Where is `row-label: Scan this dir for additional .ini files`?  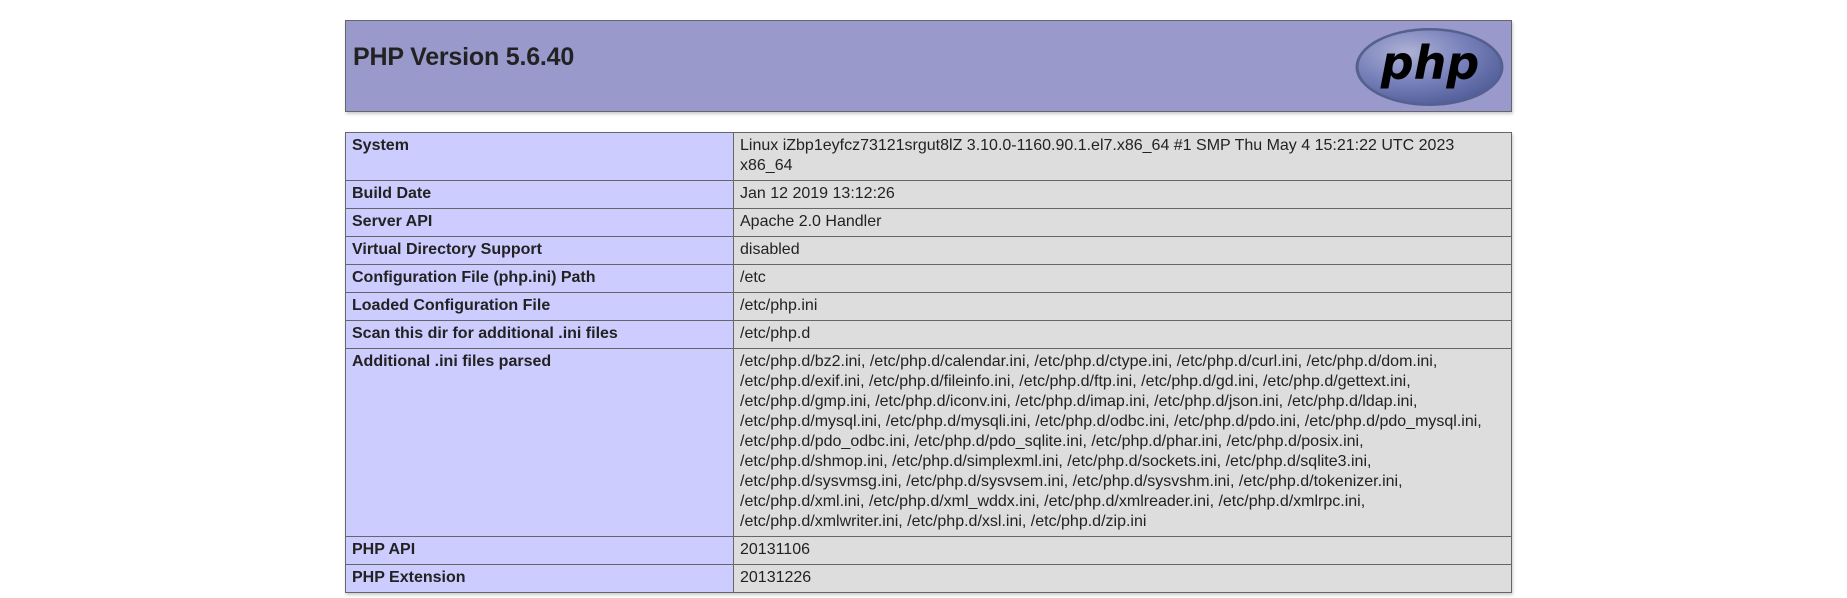 row-label: Scan this dir for additional .ini files is located at coordinates (539, 334).